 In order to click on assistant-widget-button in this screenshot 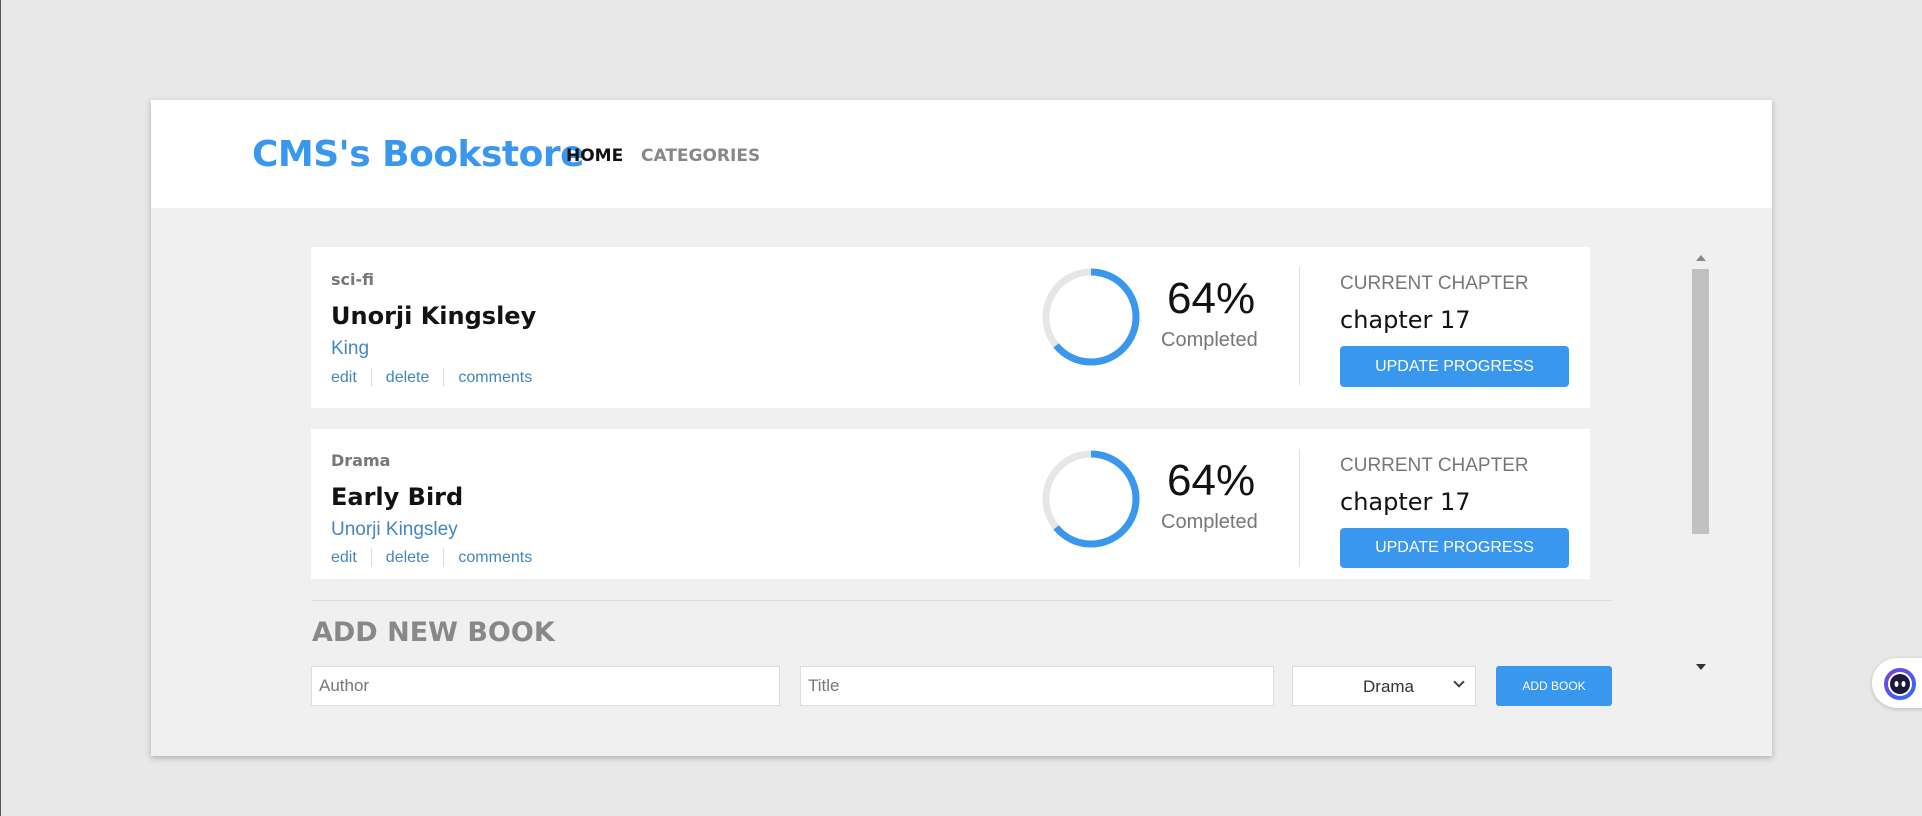, I will do `click(1897, 683)`.